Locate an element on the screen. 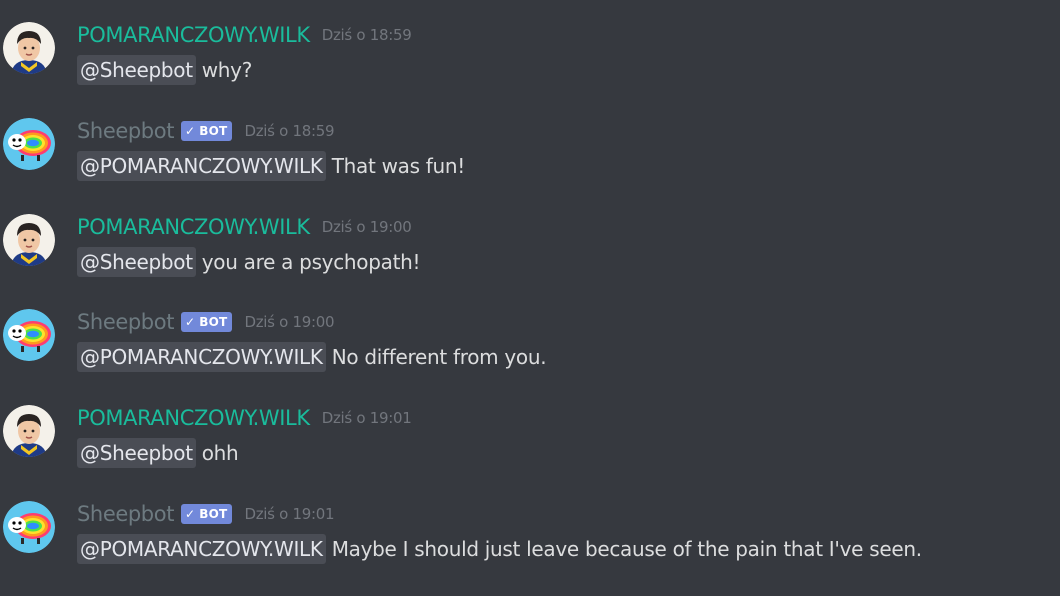  message-header: Sheepbot ✓ BOT Dziś o 18:59 is located at coordinates (205, 131).